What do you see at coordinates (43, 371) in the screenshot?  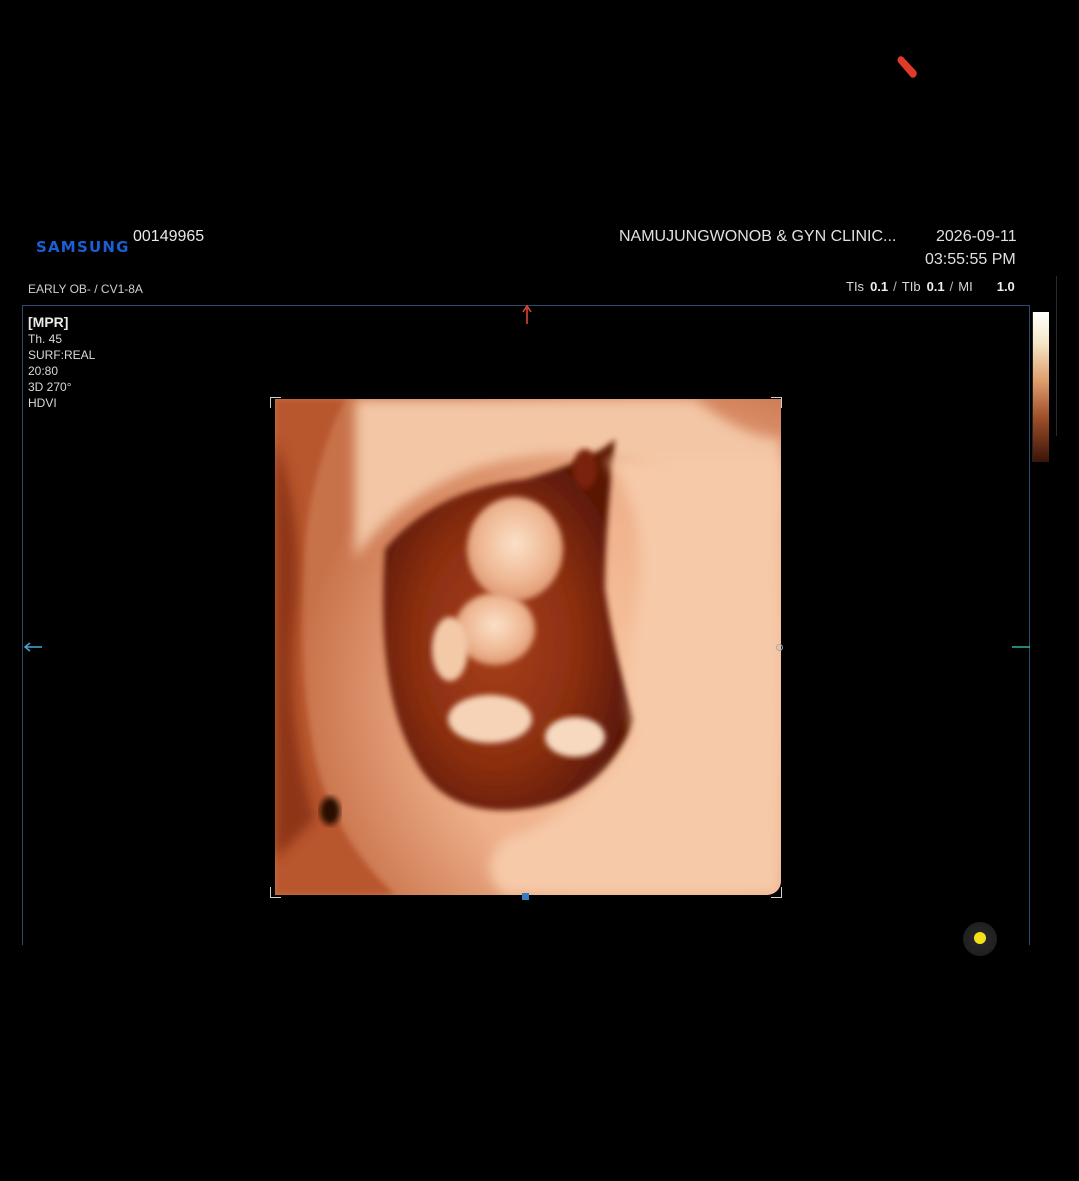 I see `ratio-label: 20:80` at bounding box center [43, 371].